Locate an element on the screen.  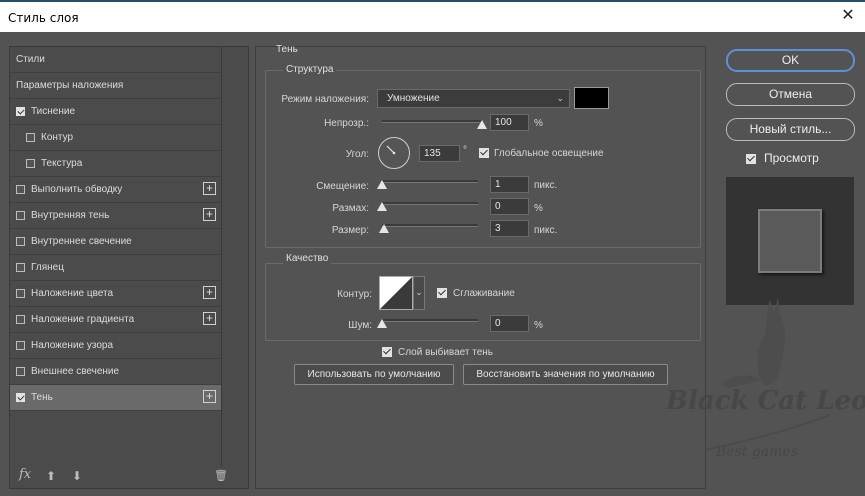
spread-input: 0 is located at coordinates (509, 206).